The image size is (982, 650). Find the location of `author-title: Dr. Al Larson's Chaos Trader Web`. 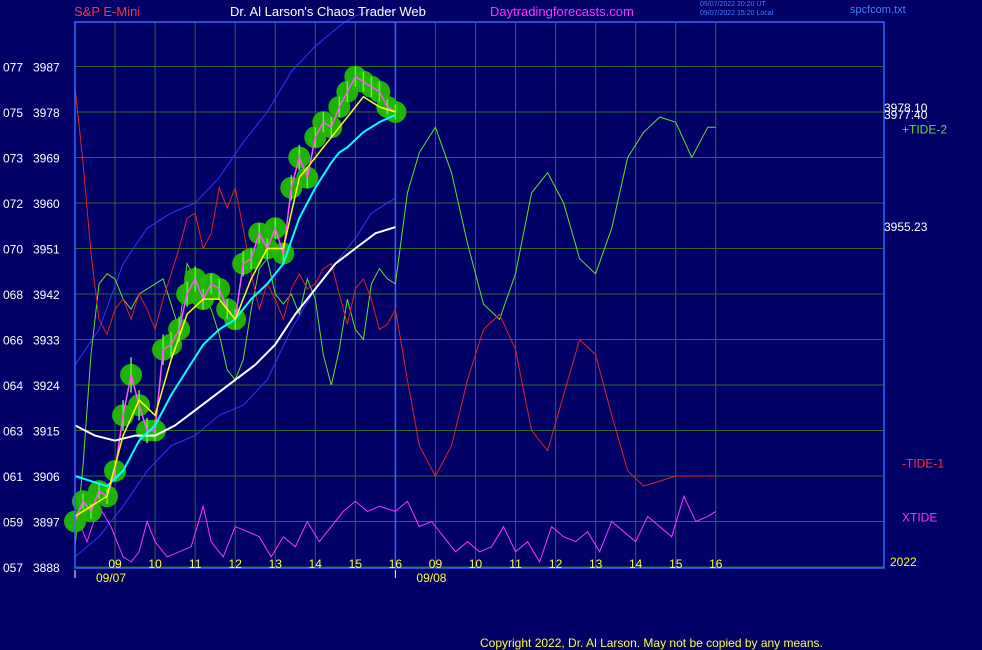

author-title: Dr. Al Larson's Chaos Trader Web is located at coordinates (328, 11).